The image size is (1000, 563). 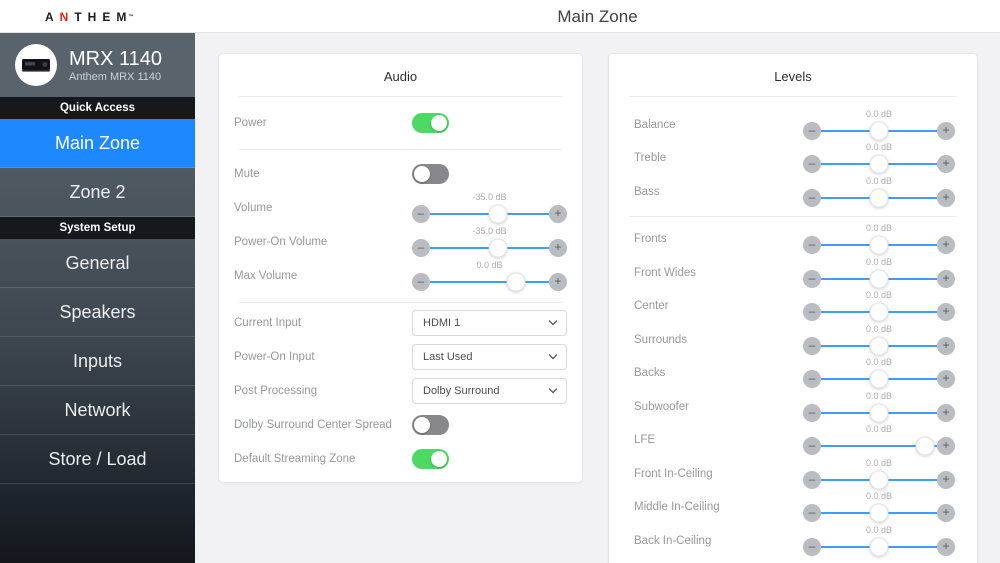 I want to click on select-value: HDMI 1, so click(x=442, y=323).